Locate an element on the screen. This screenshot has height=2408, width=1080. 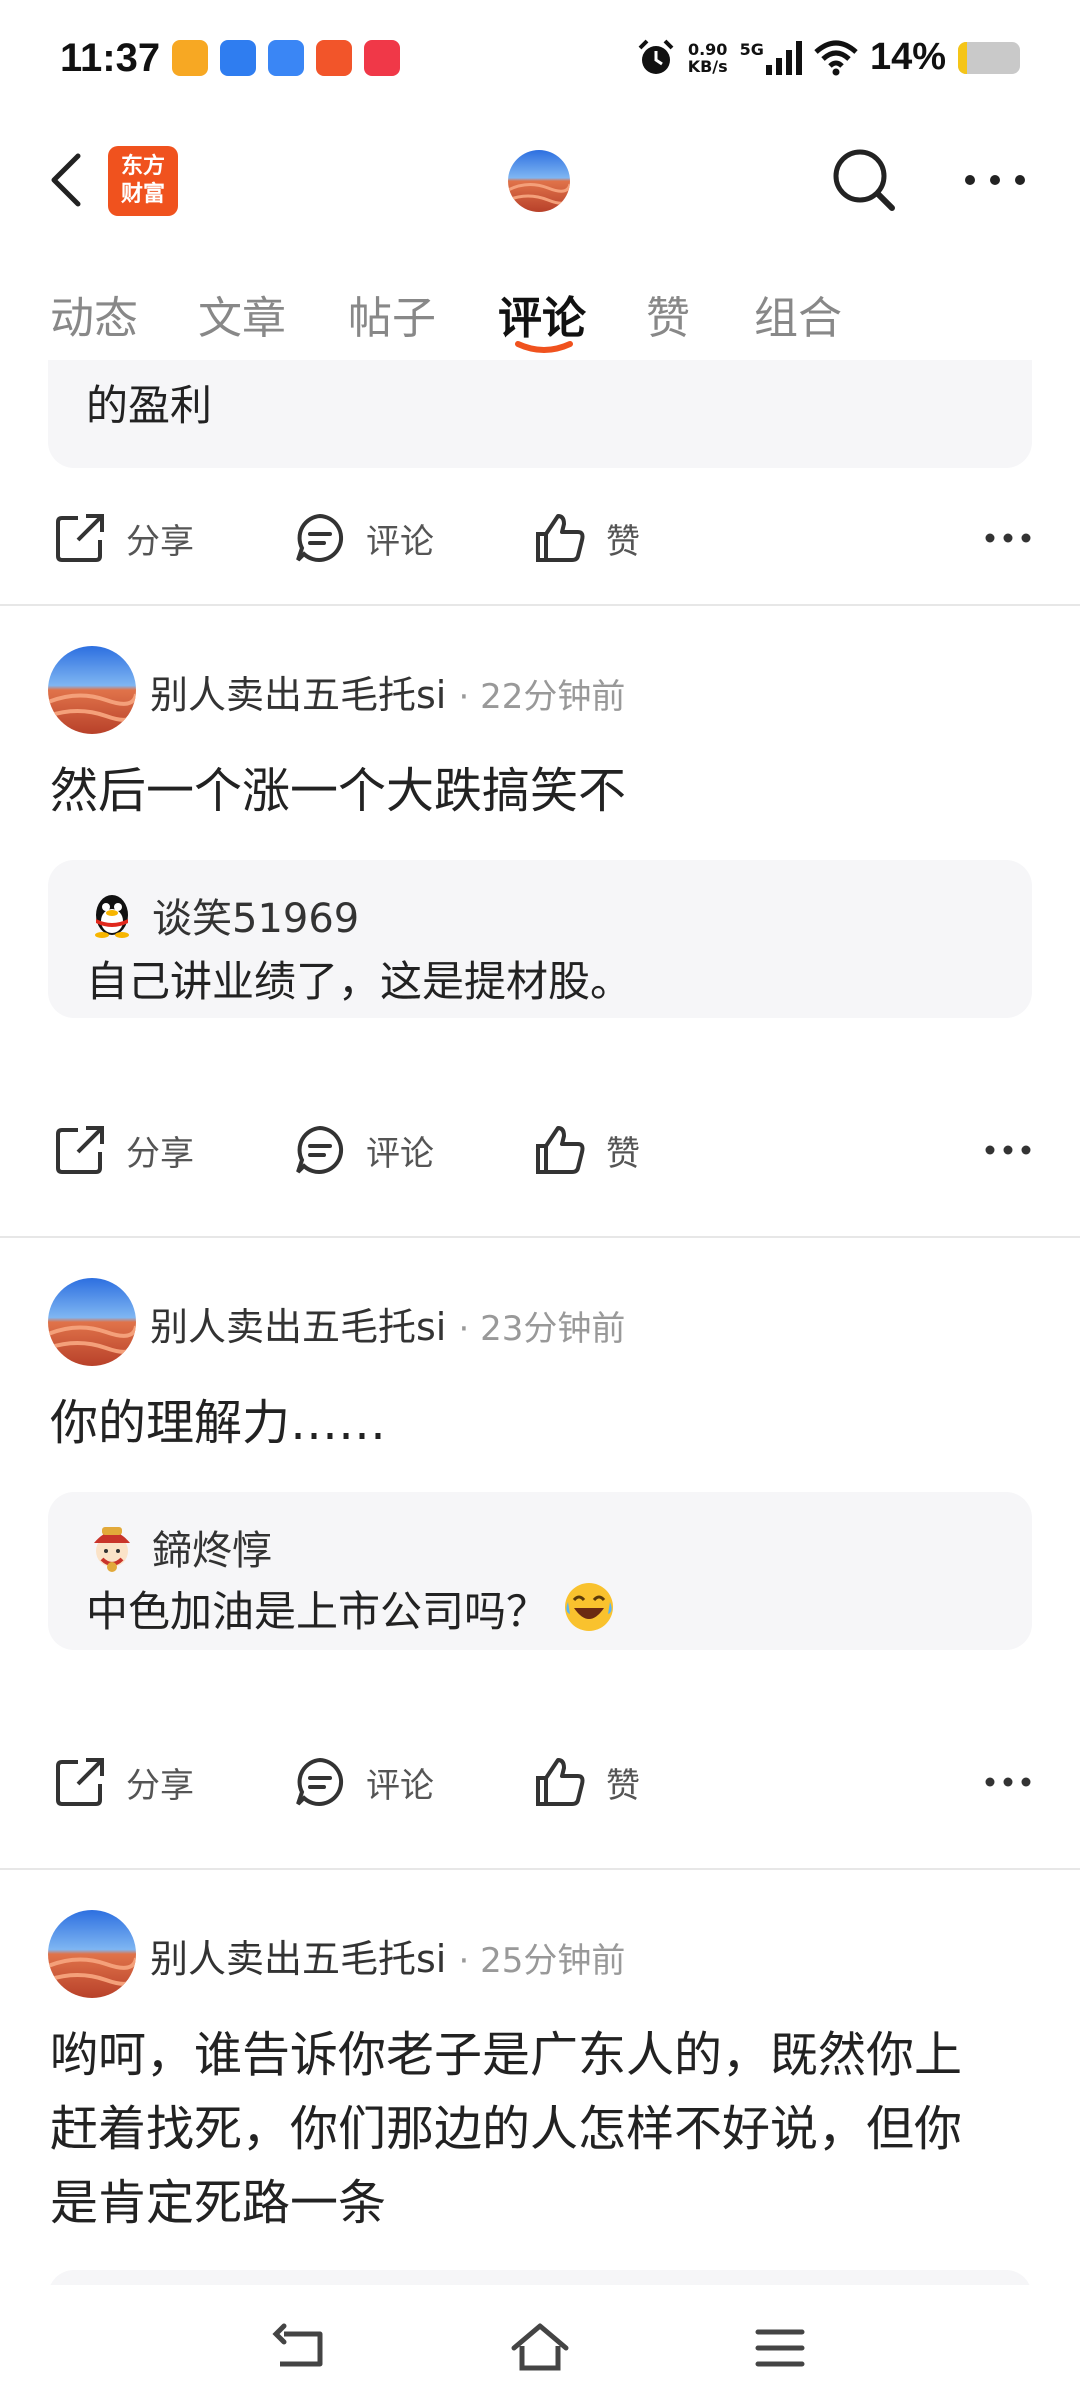
active-tab-indicator is located at coordinates (544, 347).